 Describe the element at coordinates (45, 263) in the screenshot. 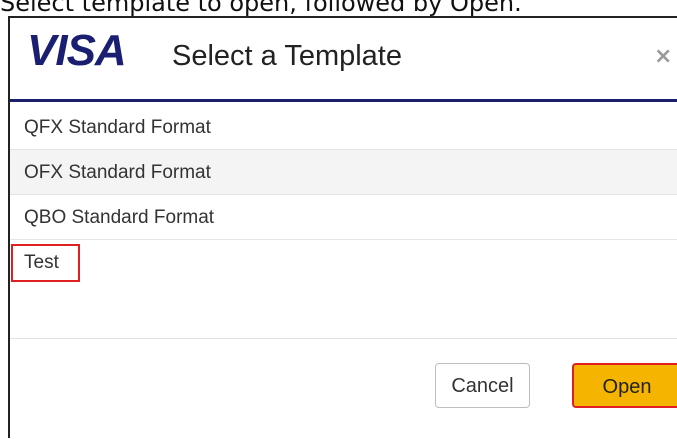

I see `template-item-label: Test` at that location.